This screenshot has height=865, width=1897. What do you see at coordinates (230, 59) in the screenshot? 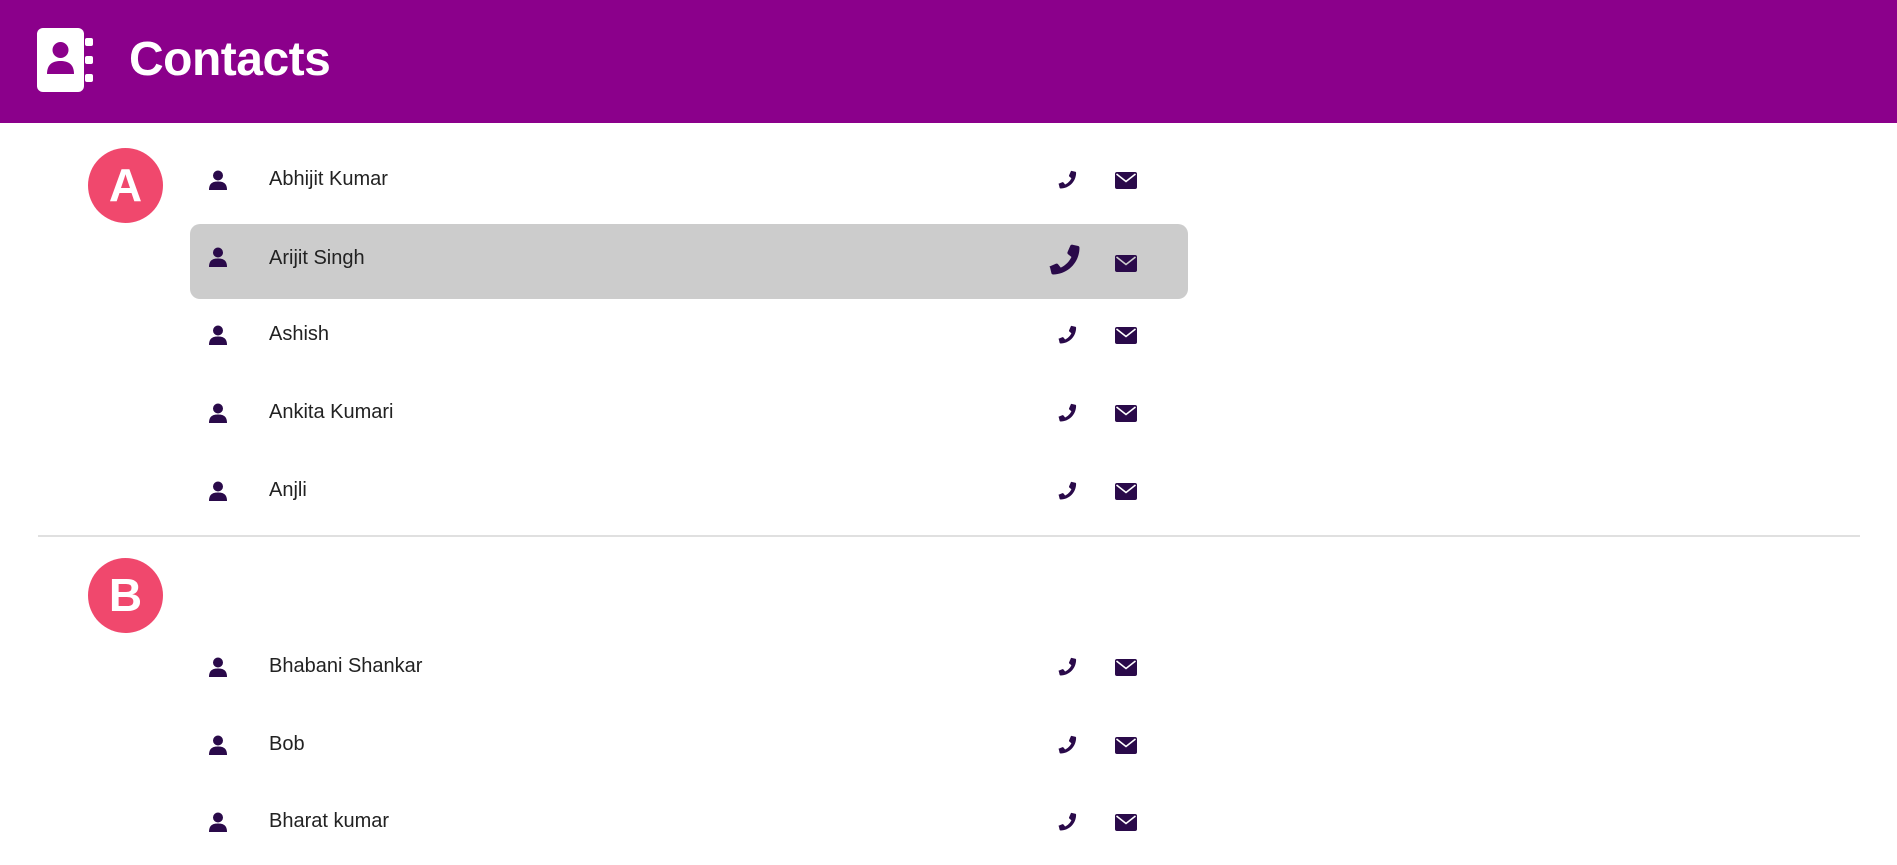
I see `page-title: Contacts` at bounding box center [230, 59].